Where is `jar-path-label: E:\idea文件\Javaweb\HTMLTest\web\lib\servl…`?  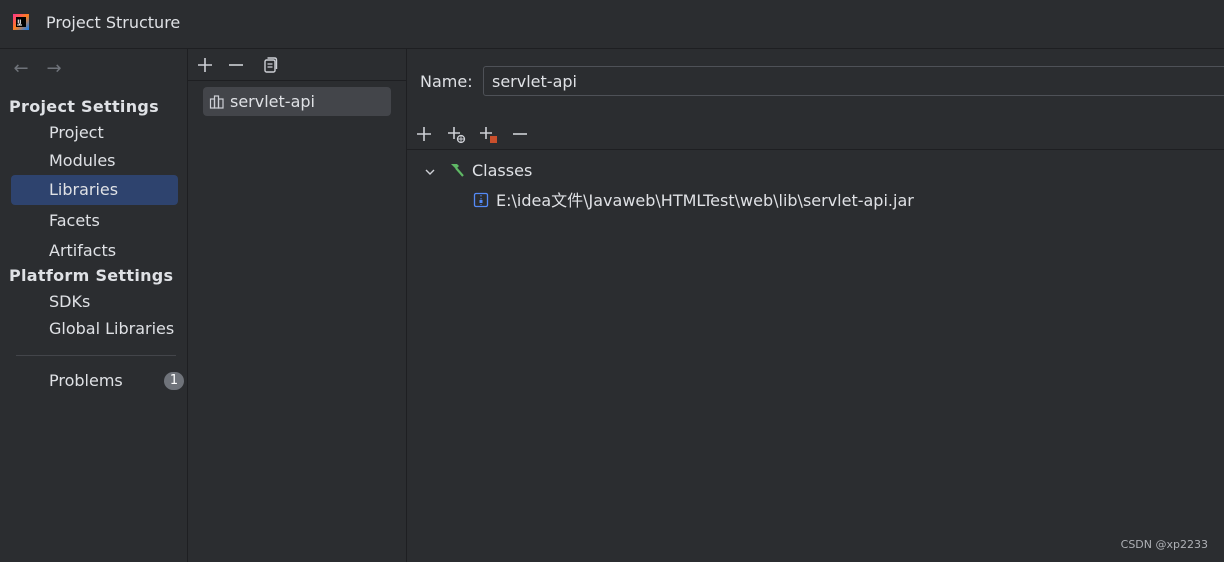
jar-path-label: E:\idea文件\Javaweb\HTMLTest\web\lib\servl… is located at coordinates (705, 200).